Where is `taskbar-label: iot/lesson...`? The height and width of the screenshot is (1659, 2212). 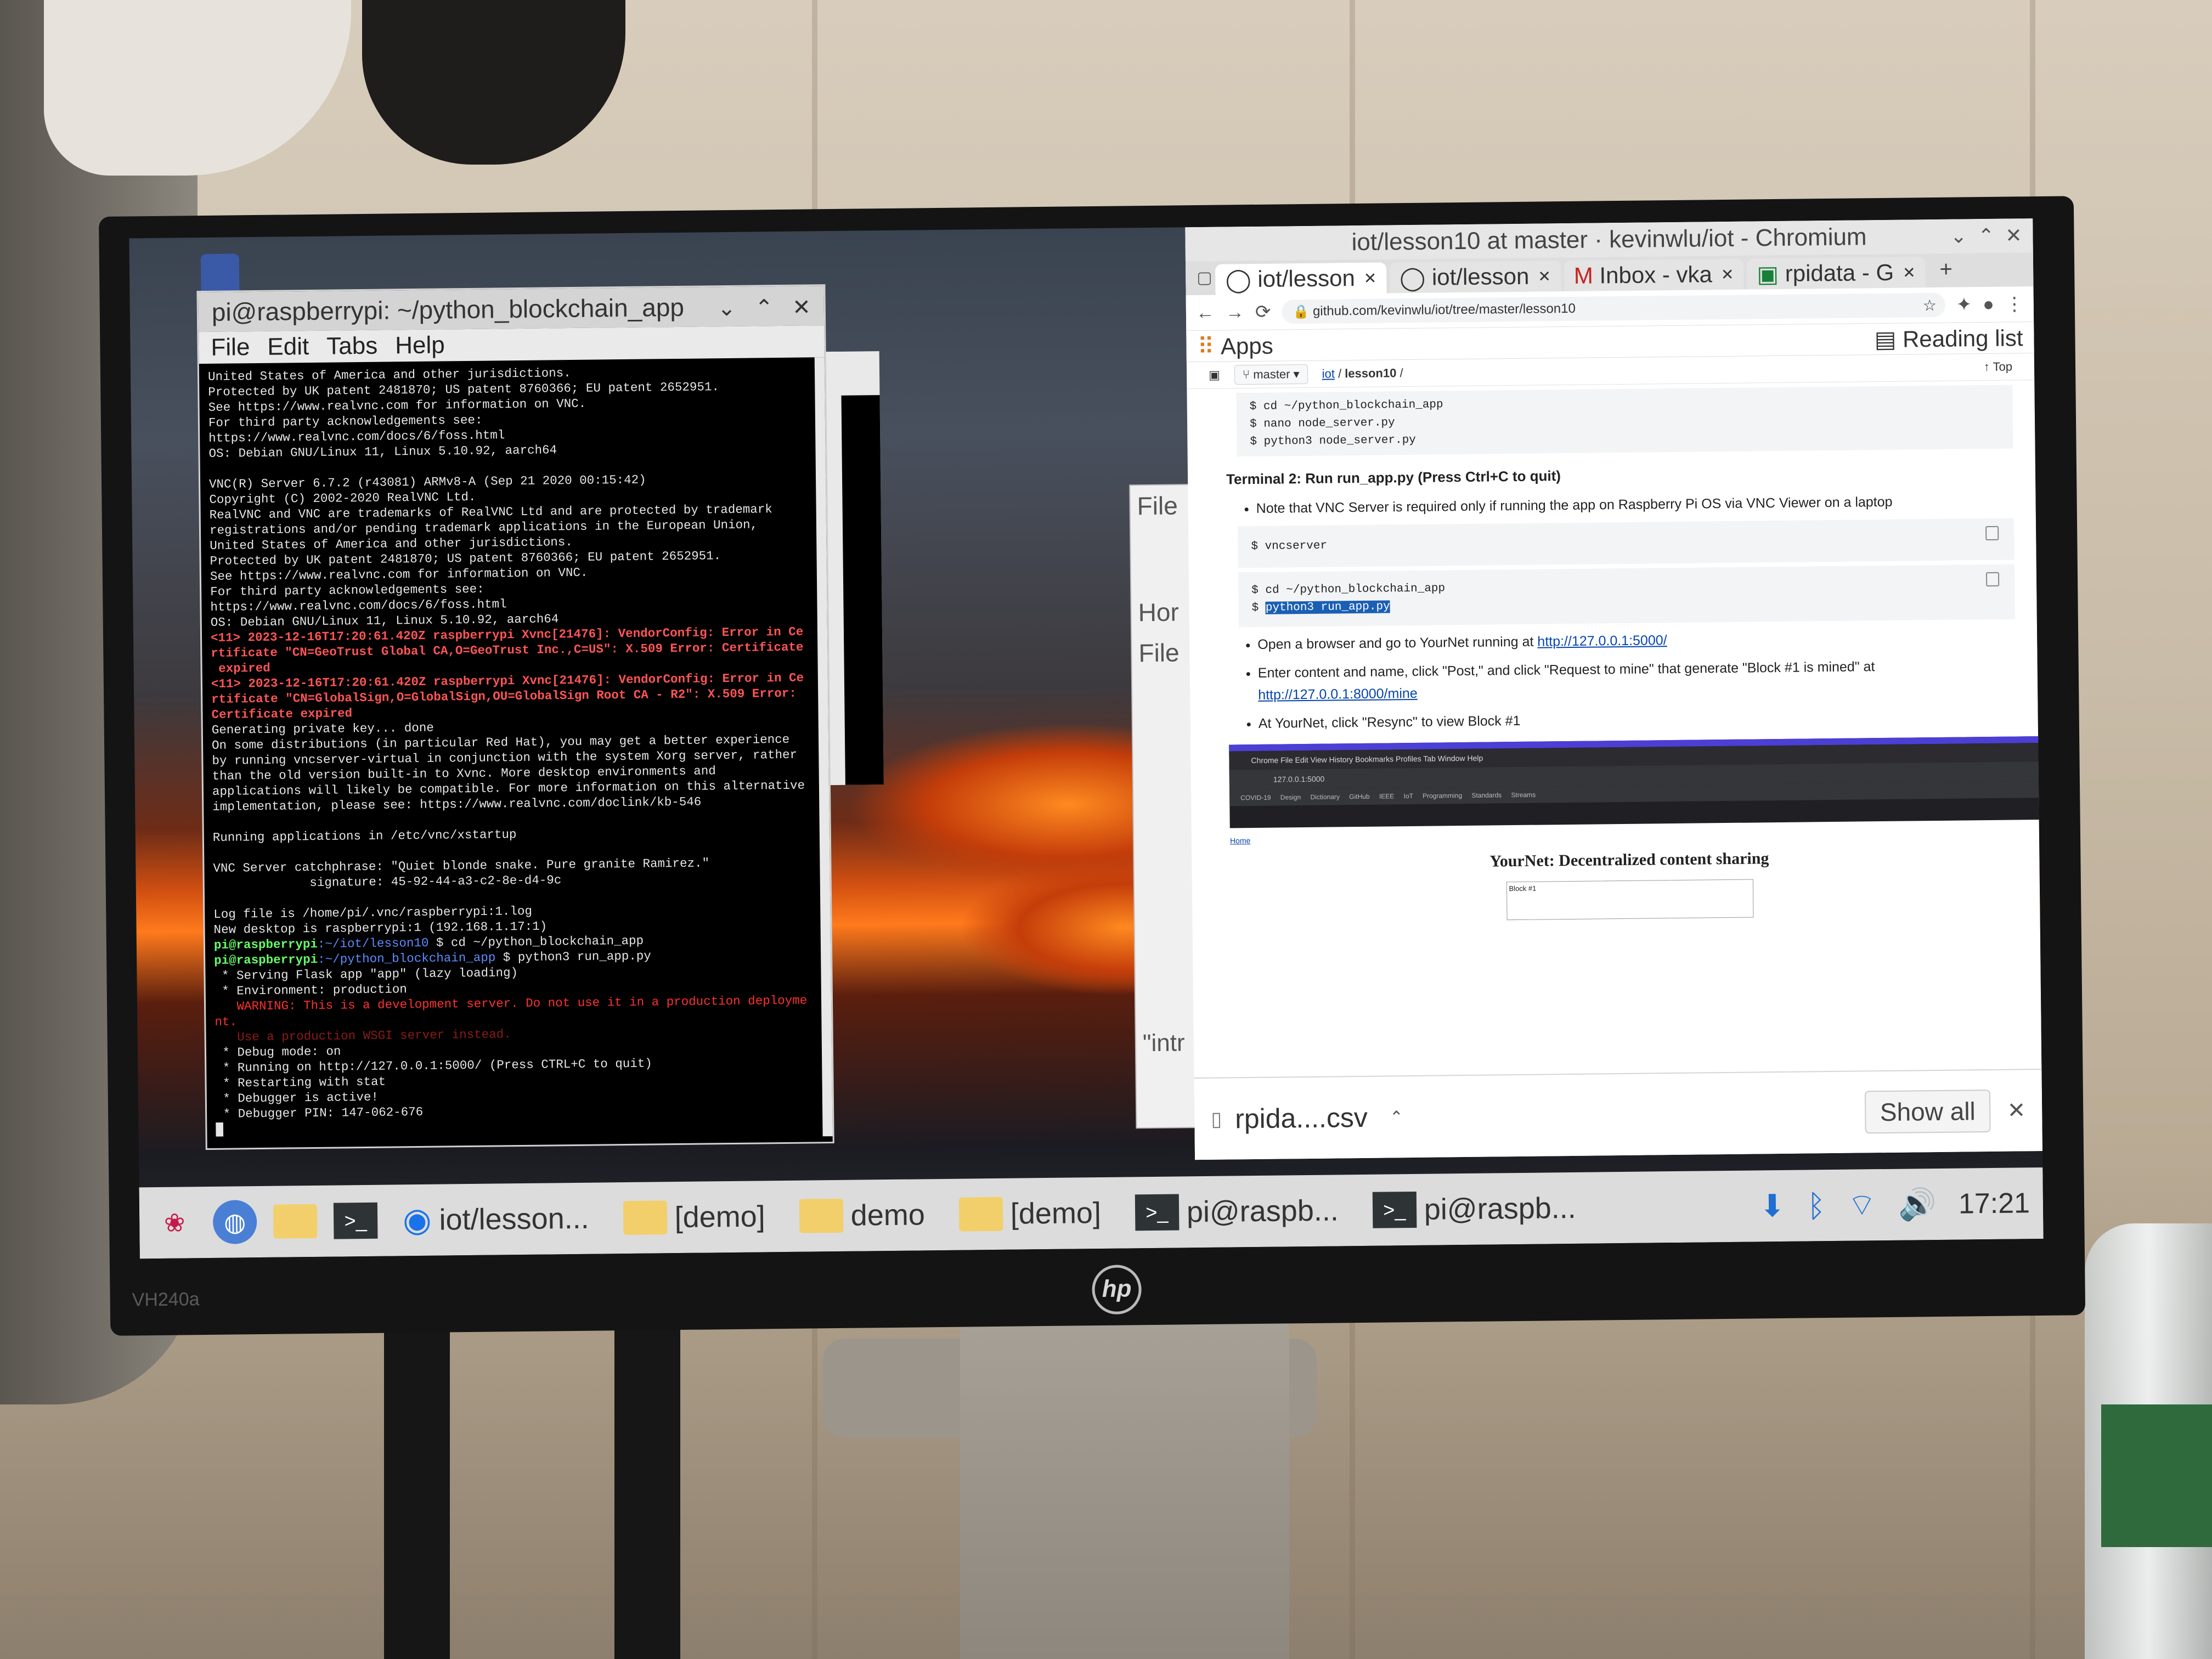 taskbar-label: iot/lesson... is located at coordinates (514, 1219).